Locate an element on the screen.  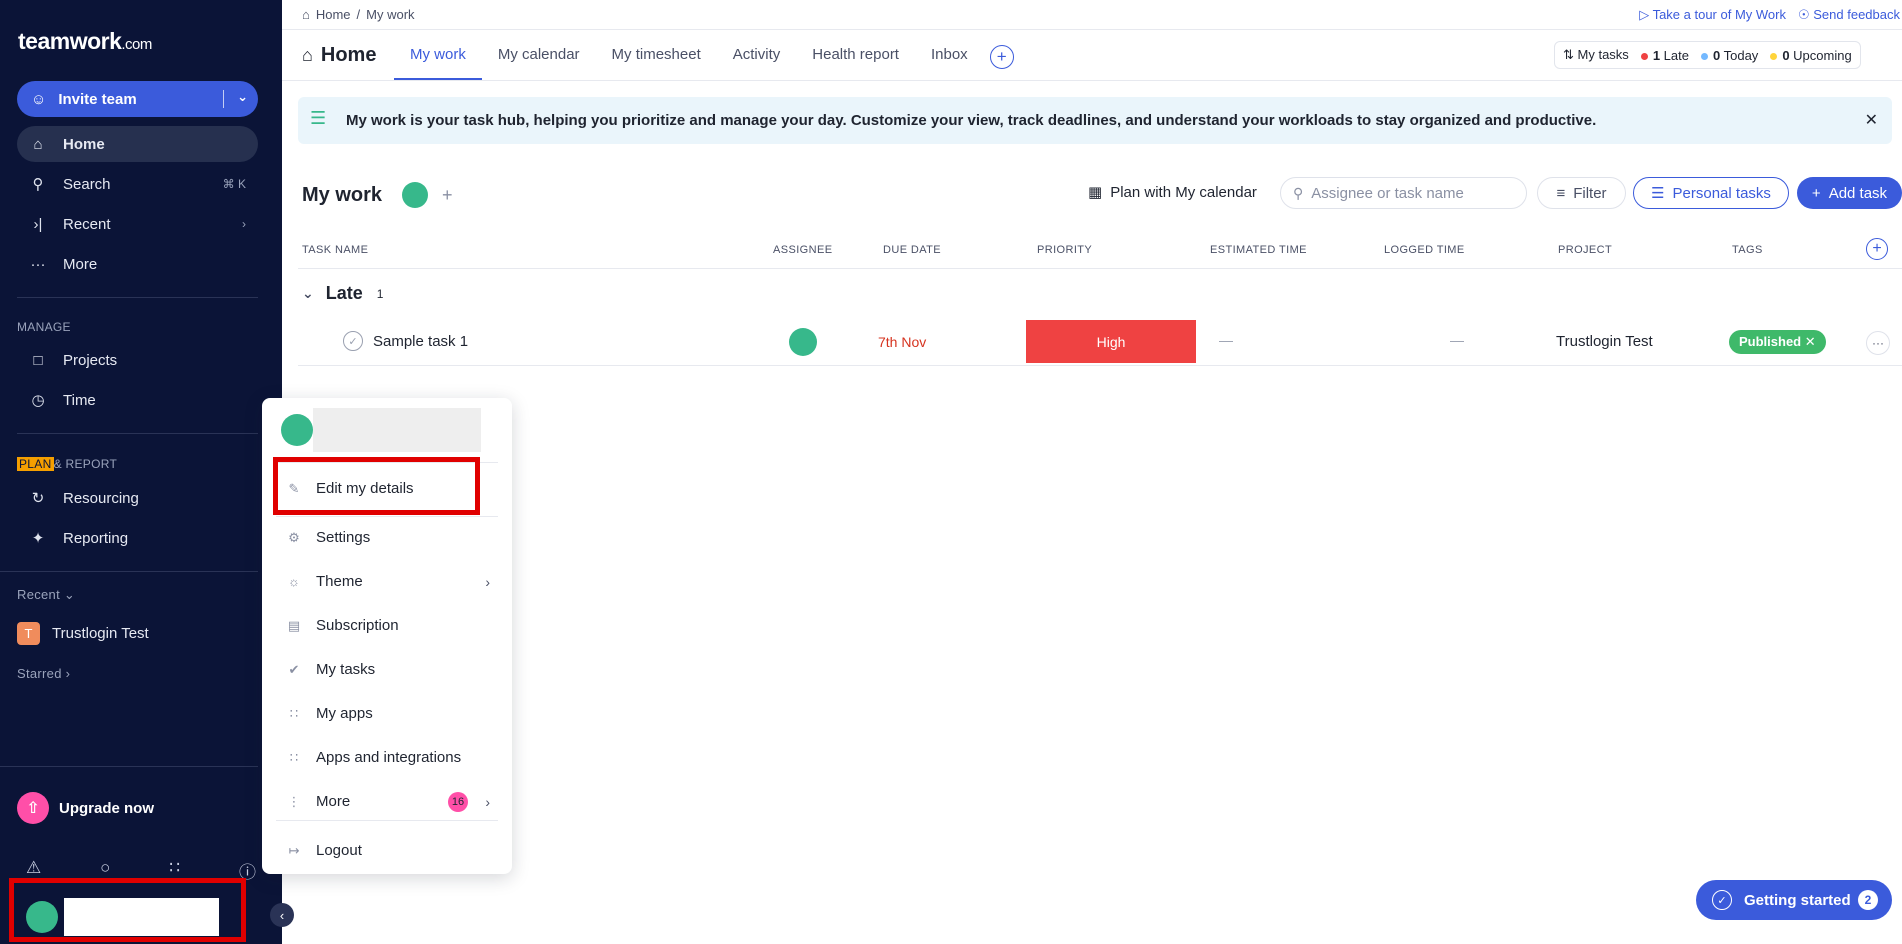
today-number: 0 is located at coordinates (1716, 55).